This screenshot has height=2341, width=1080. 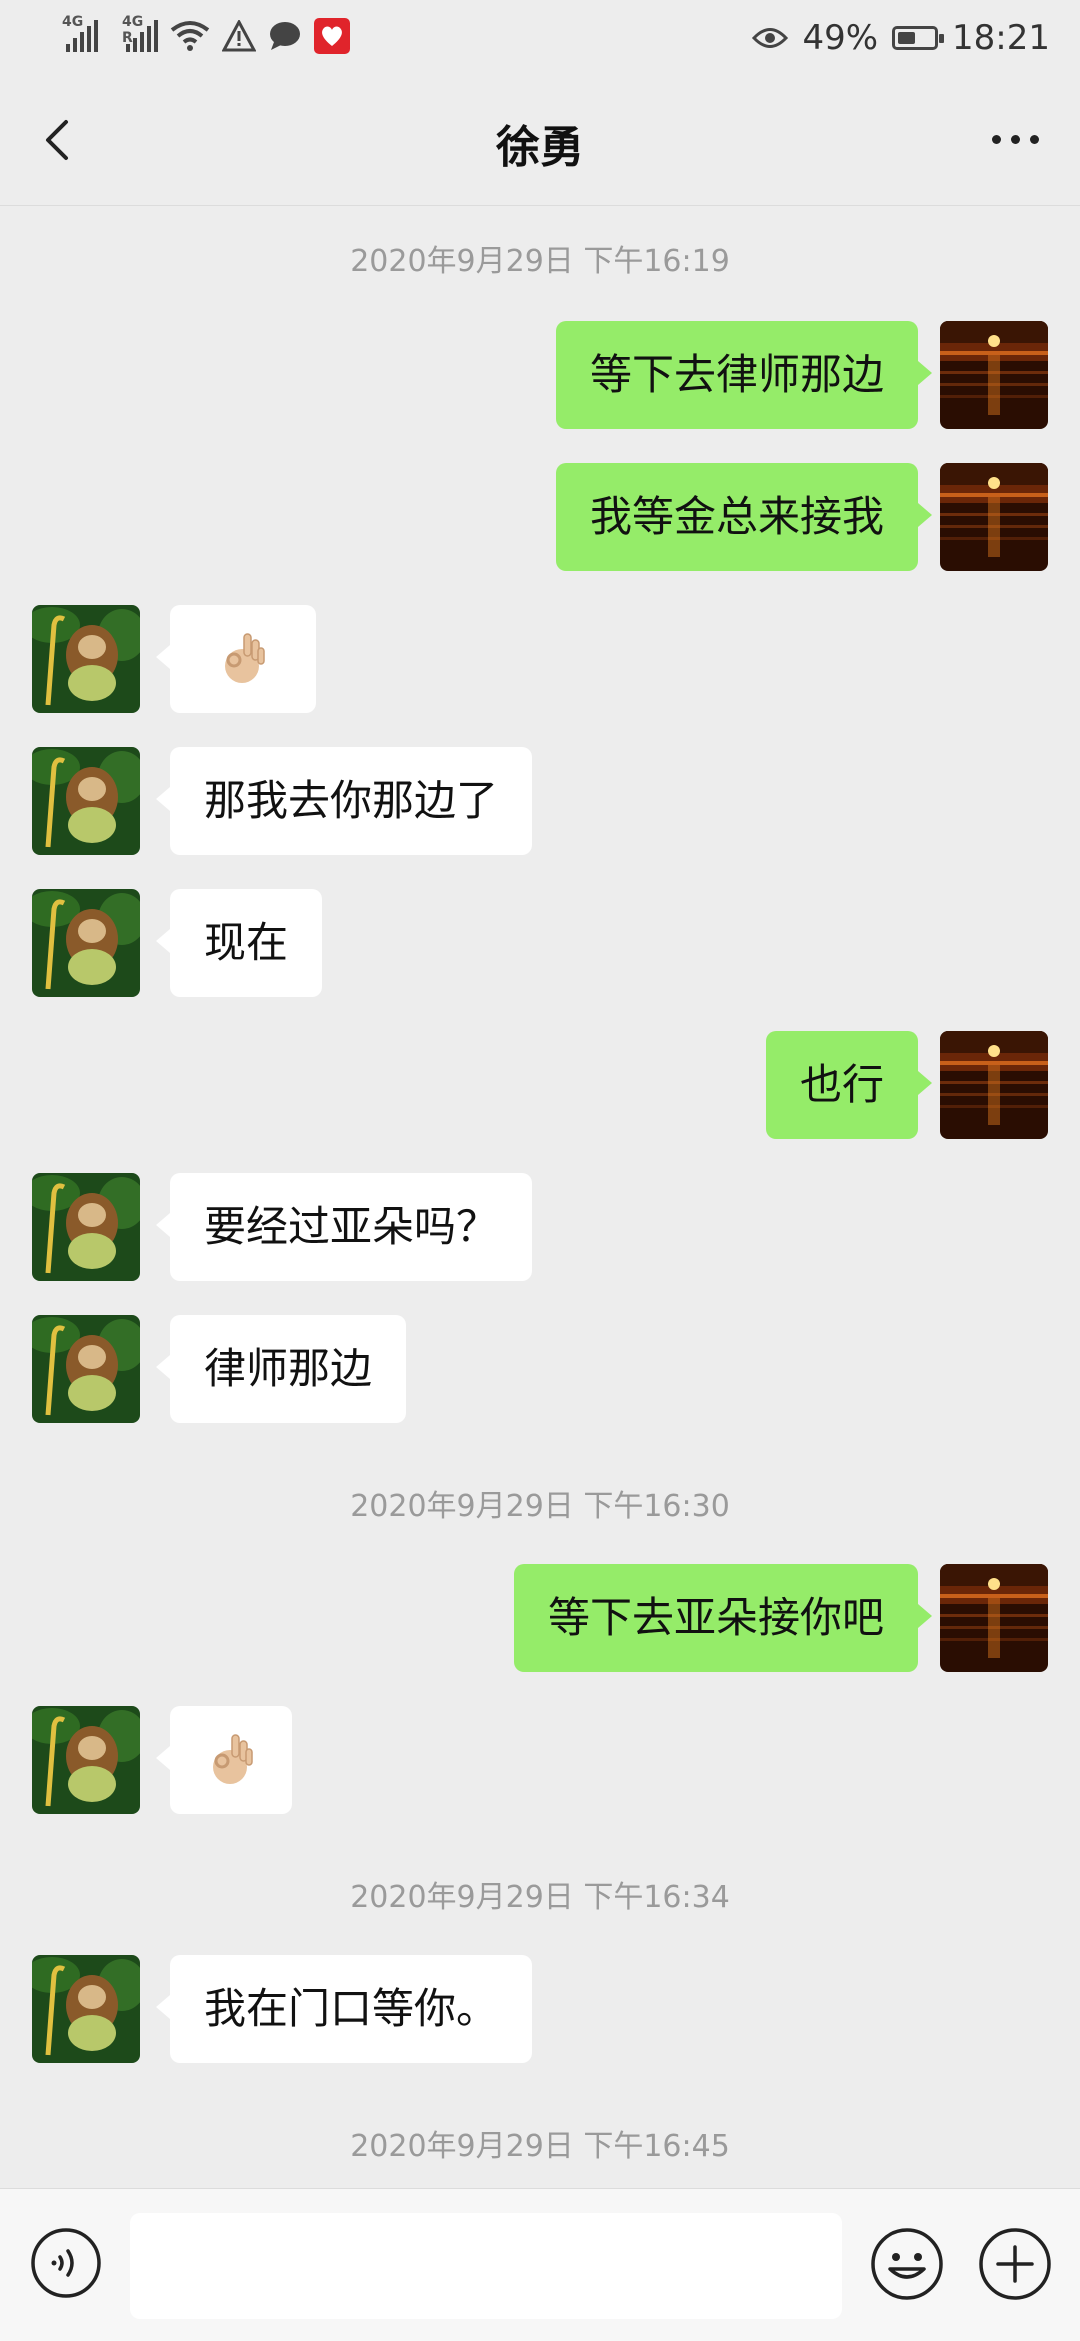 I want to click on wifi-icon, so click(x=190, y=36).